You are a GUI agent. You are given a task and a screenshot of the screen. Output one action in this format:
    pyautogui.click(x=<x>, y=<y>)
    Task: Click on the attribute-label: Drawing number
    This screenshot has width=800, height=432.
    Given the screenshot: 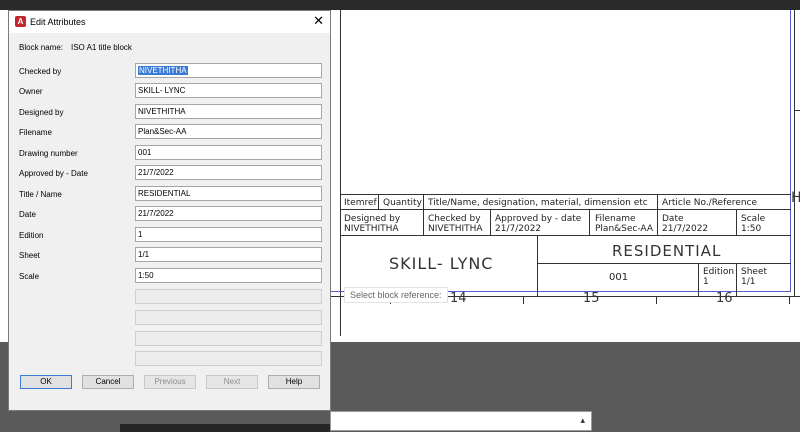 What is the action you would take?
    pyautogui.click(x=48, y=153)
    